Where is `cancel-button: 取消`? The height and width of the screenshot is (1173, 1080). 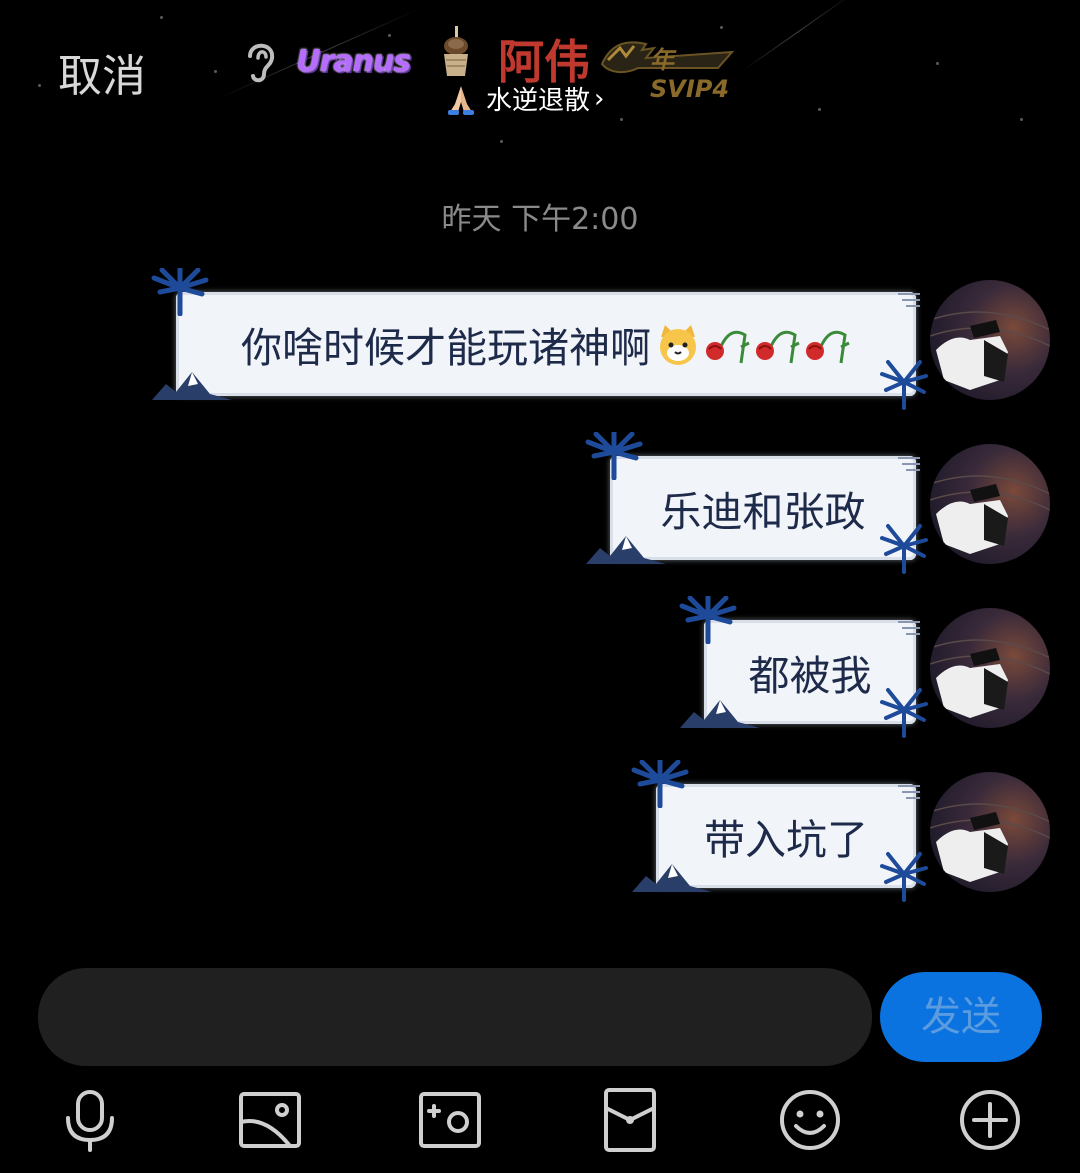
cancel-button: 取消 is located at coordinates (102, 72).